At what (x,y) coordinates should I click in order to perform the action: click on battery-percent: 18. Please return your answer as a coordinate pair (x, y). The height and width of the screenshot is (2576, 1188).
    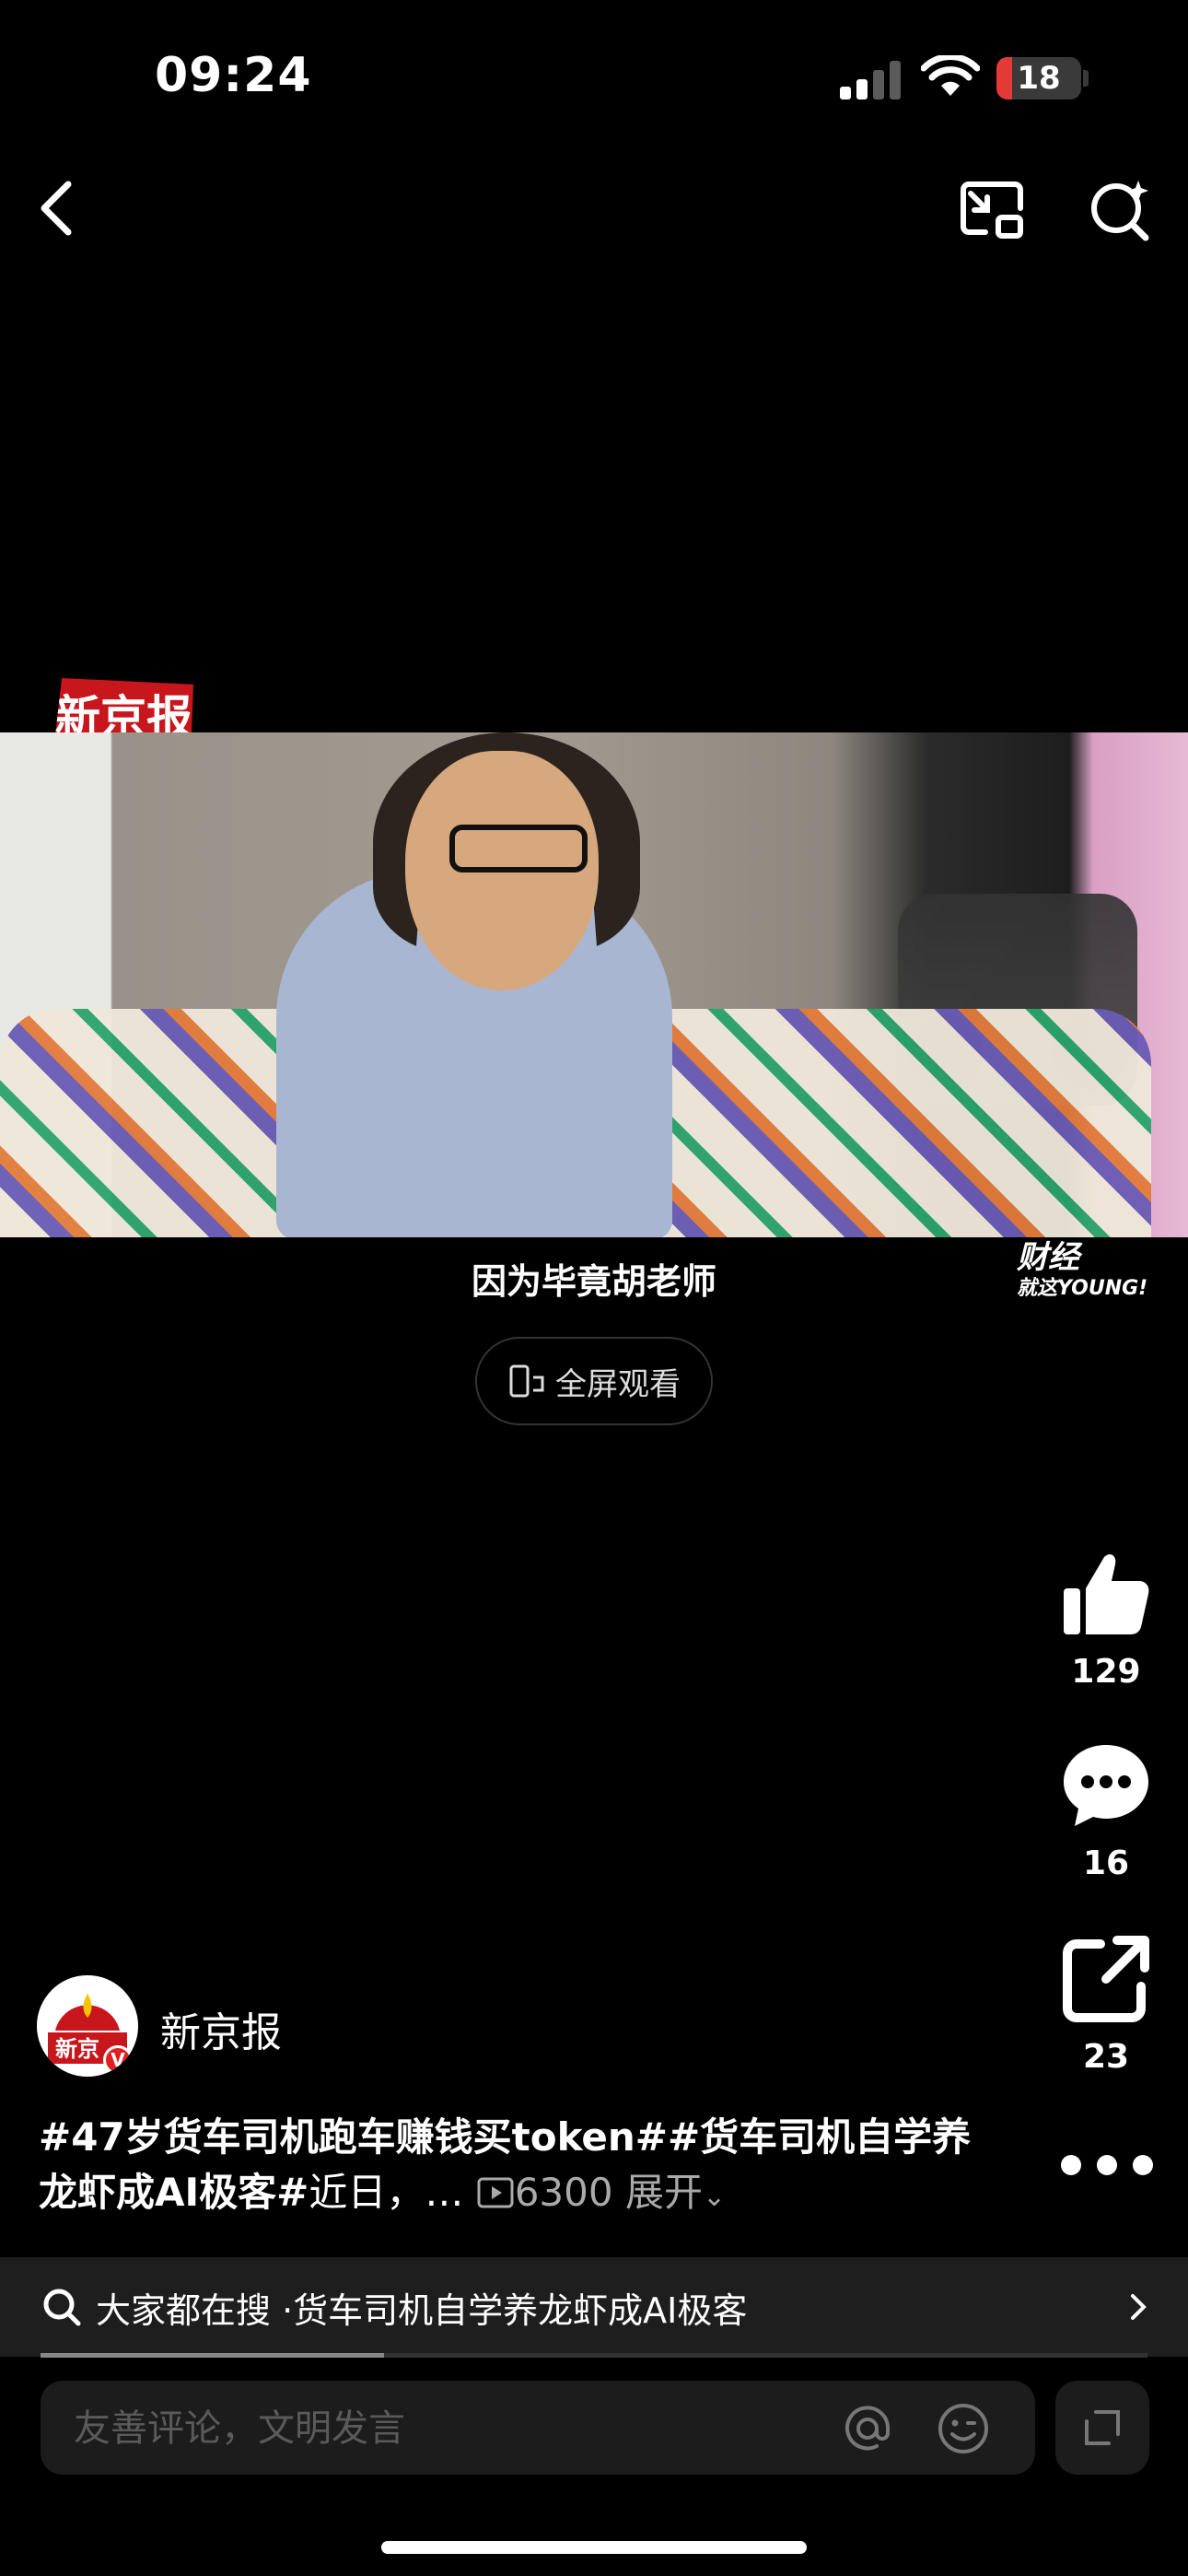
    Looking at the image, I should click on (1039, 78).